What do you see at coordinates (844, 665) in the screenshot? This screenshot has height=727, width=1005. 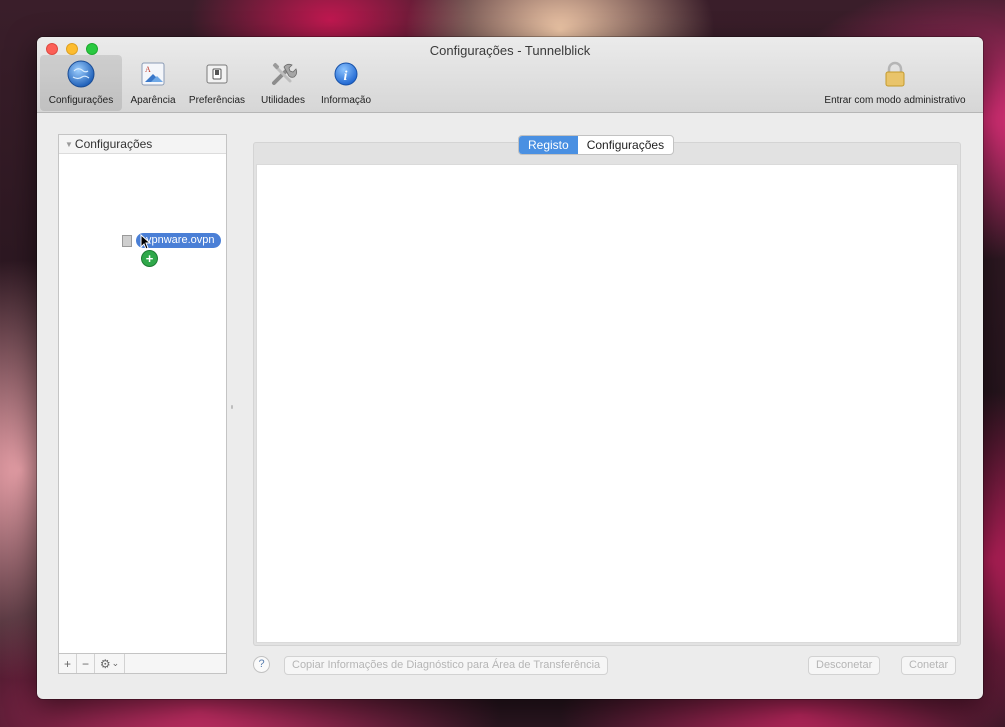 I see `disconnect-button: Desconetar` at bounding box center [844, 665].